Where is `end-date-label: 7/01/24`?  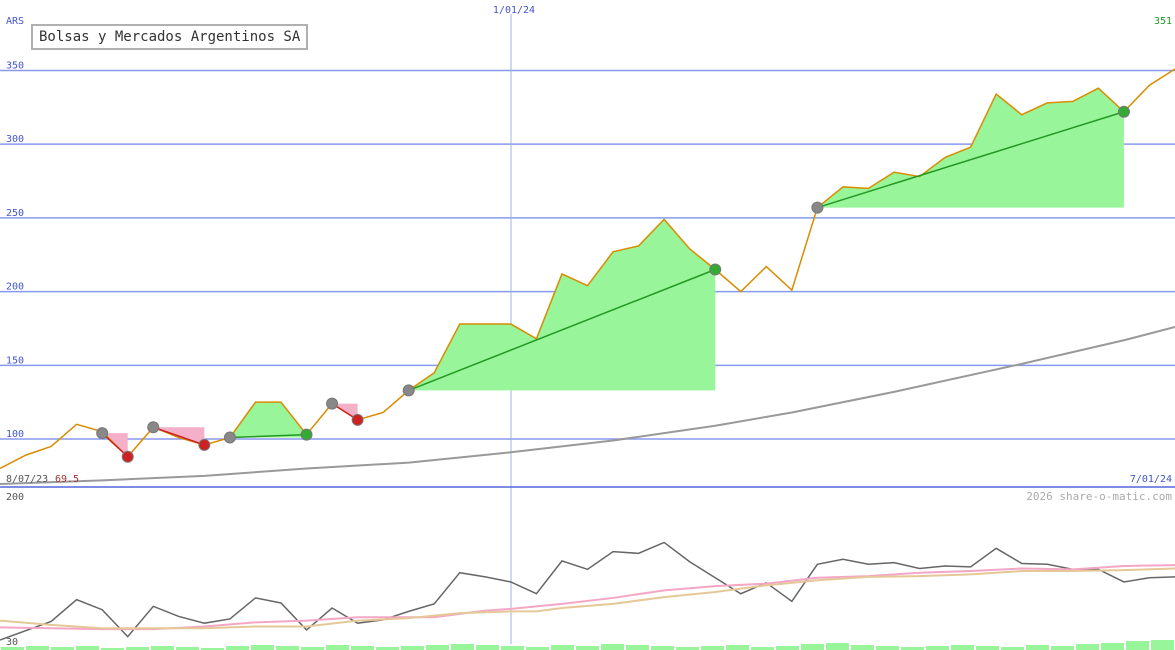 end-date-label: 7/01/24 is located at coordinates (1151, 479).